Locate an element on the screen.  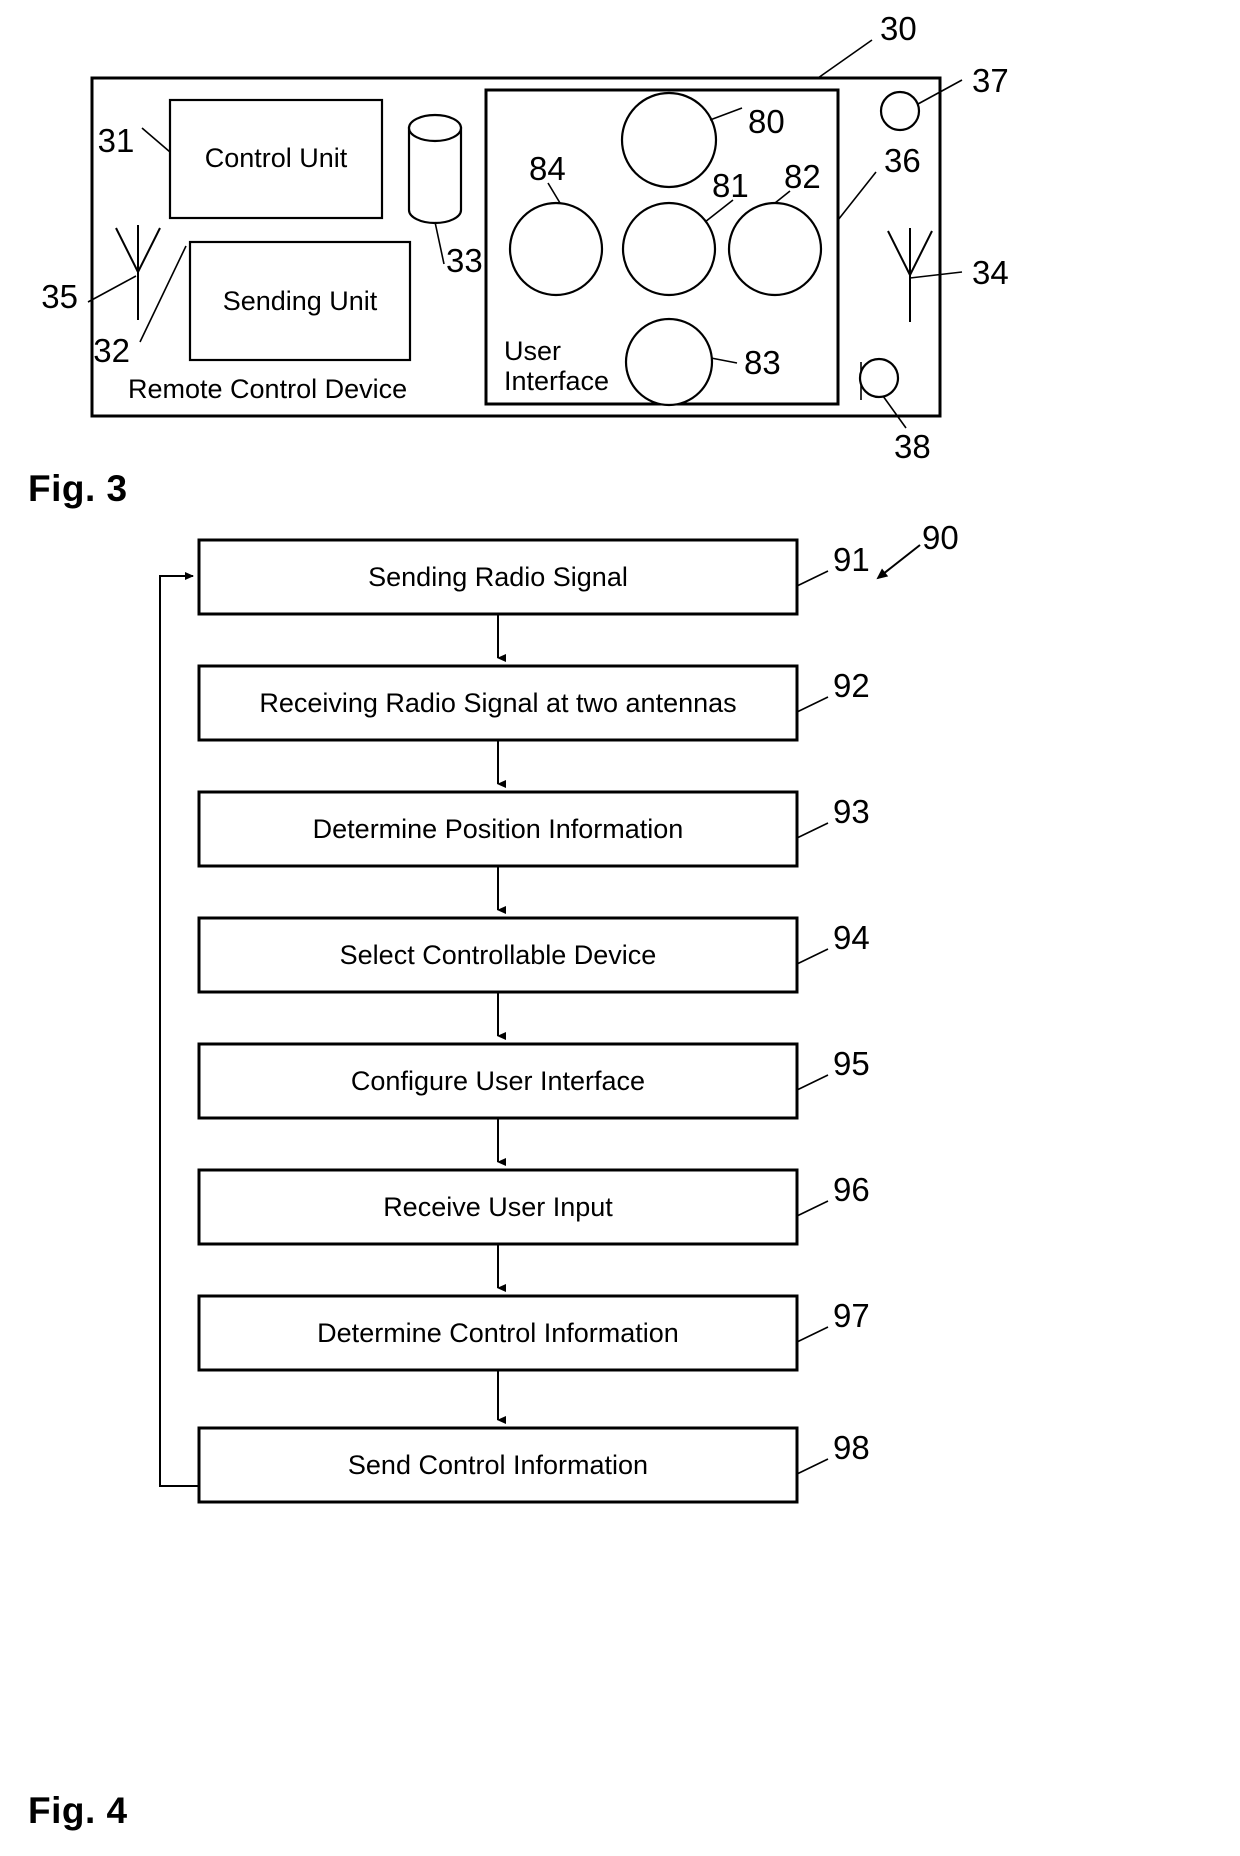
cylinder-database-icon is located at coordinates (435, 169).